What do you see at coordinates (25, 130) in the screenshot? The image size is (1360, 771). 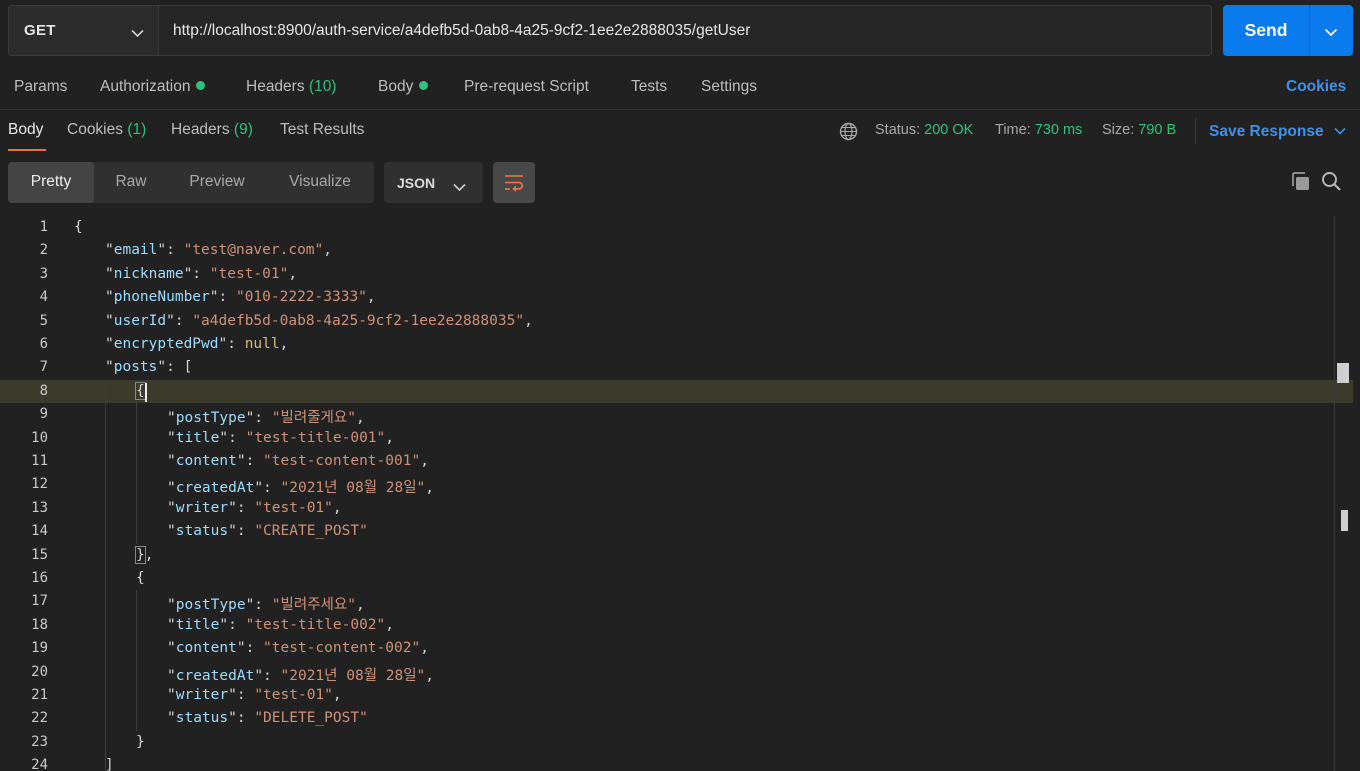 I see `response-tab-body: Body` at bounding box center [25, 130].